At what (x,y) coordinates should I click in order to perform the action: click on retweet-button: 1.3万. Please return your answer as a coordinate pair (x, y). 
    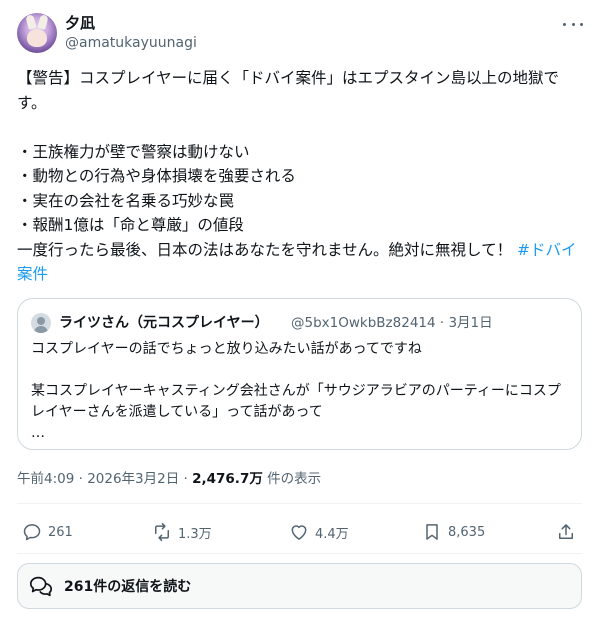
    Looking at the image, I should click on (182, 532).